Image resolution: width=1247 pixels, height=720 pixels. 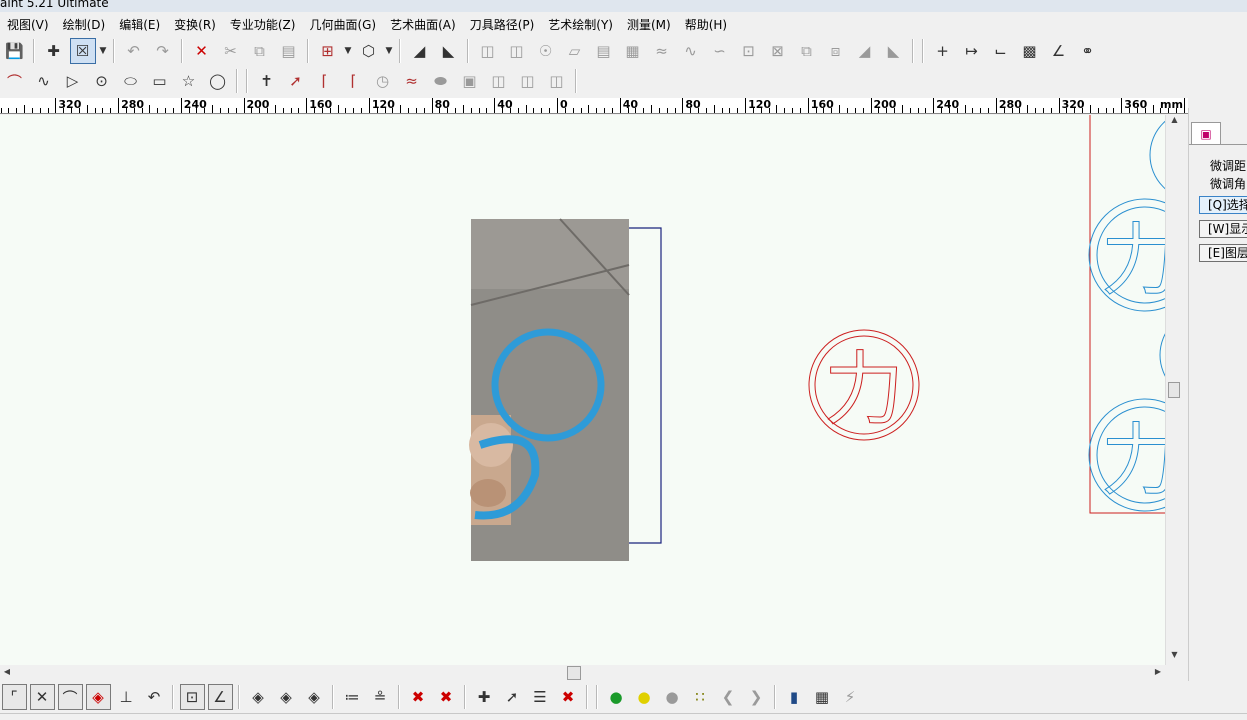 I want to click on trim-line-icon: ✝, so click(x=267, y=81).